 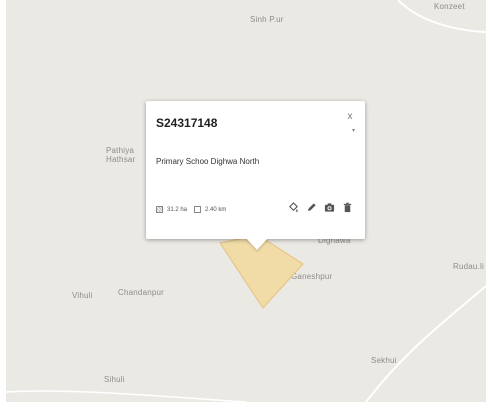 I want to click on camera-icon, so click(x=329, y=207).